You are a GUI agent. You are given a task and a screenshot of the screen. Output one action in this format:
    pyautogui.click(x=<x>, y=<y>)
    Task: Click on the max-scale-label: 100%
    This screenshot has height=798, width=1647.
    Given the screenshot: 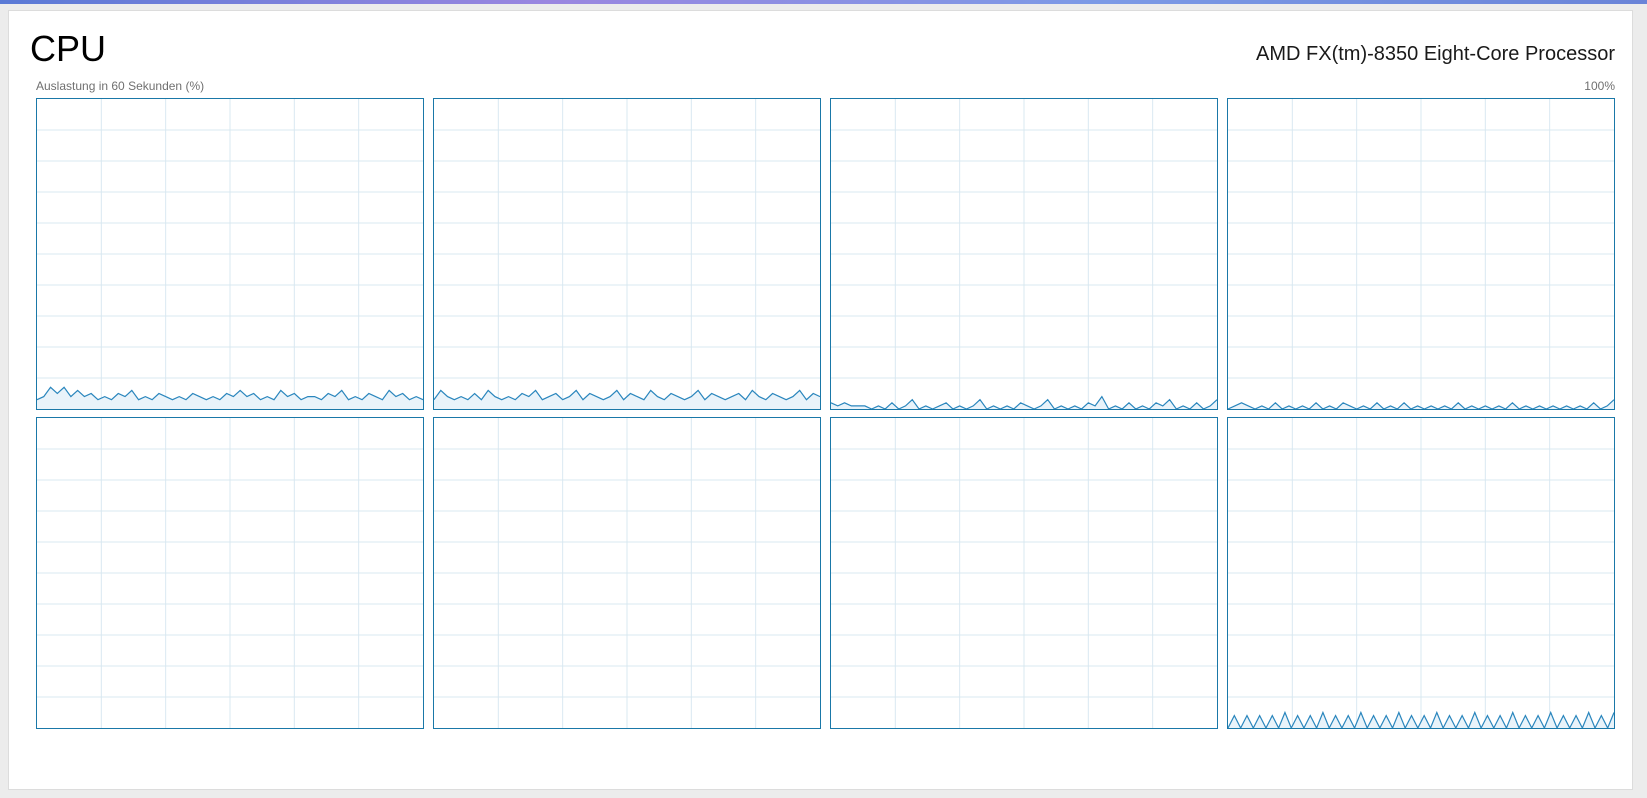 What is the action you would take?
    pyautogui.click(x=1599, y=86)
    